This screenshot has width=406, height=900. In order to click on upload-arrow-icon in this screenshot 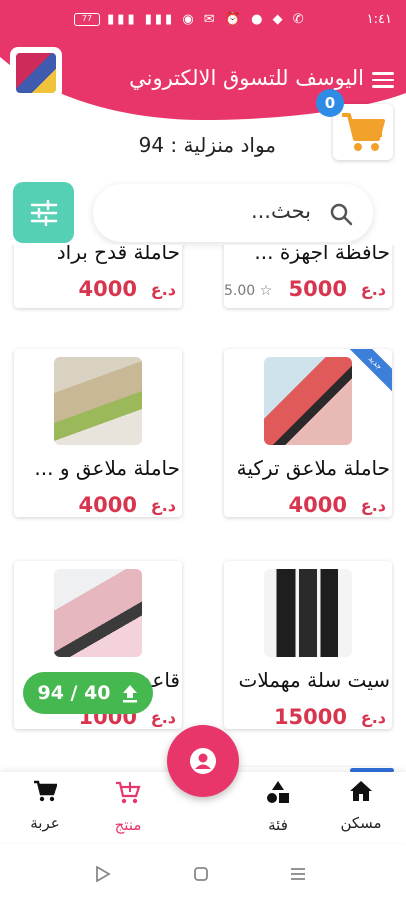, I will do `click(129, 694)`.